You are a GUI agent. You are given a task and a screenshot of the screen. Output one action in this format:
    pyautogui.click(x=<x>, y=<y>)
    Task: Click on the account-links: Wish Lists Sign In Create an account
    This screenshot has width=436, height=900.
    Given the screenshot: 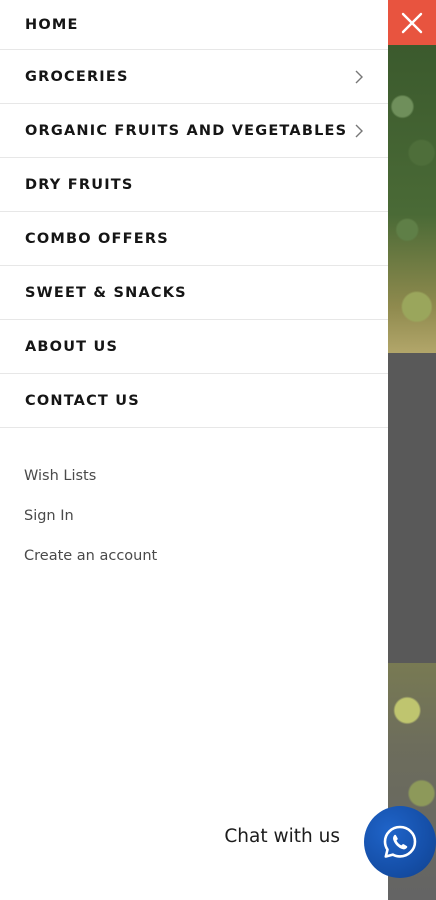 What is the action you would take?
    pyautogui.click(x=194, y=502)
    